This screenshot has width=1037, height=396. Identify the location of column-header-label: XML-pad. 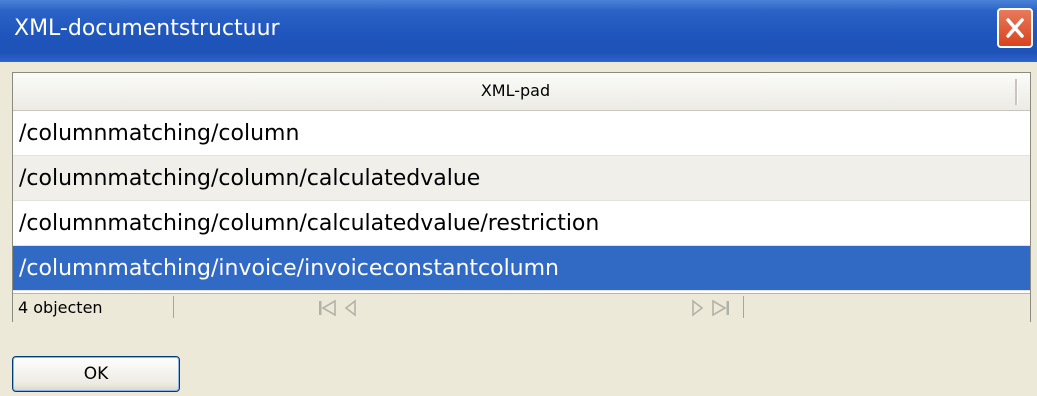
(515, 90).